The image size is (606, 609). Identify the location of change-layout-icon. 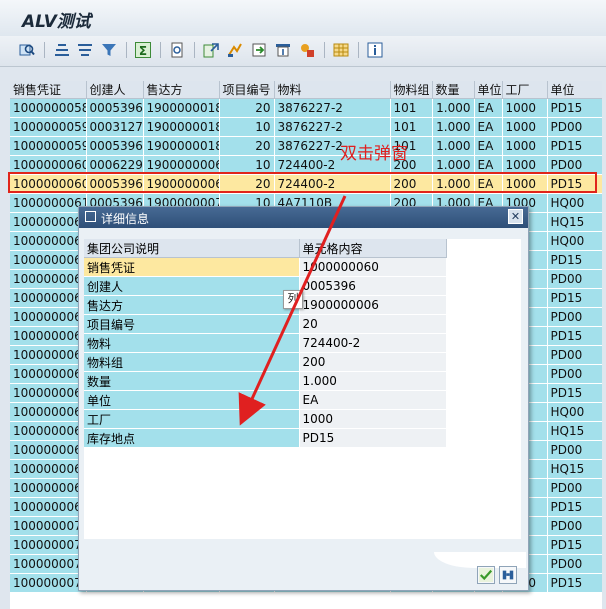
(235, 50).